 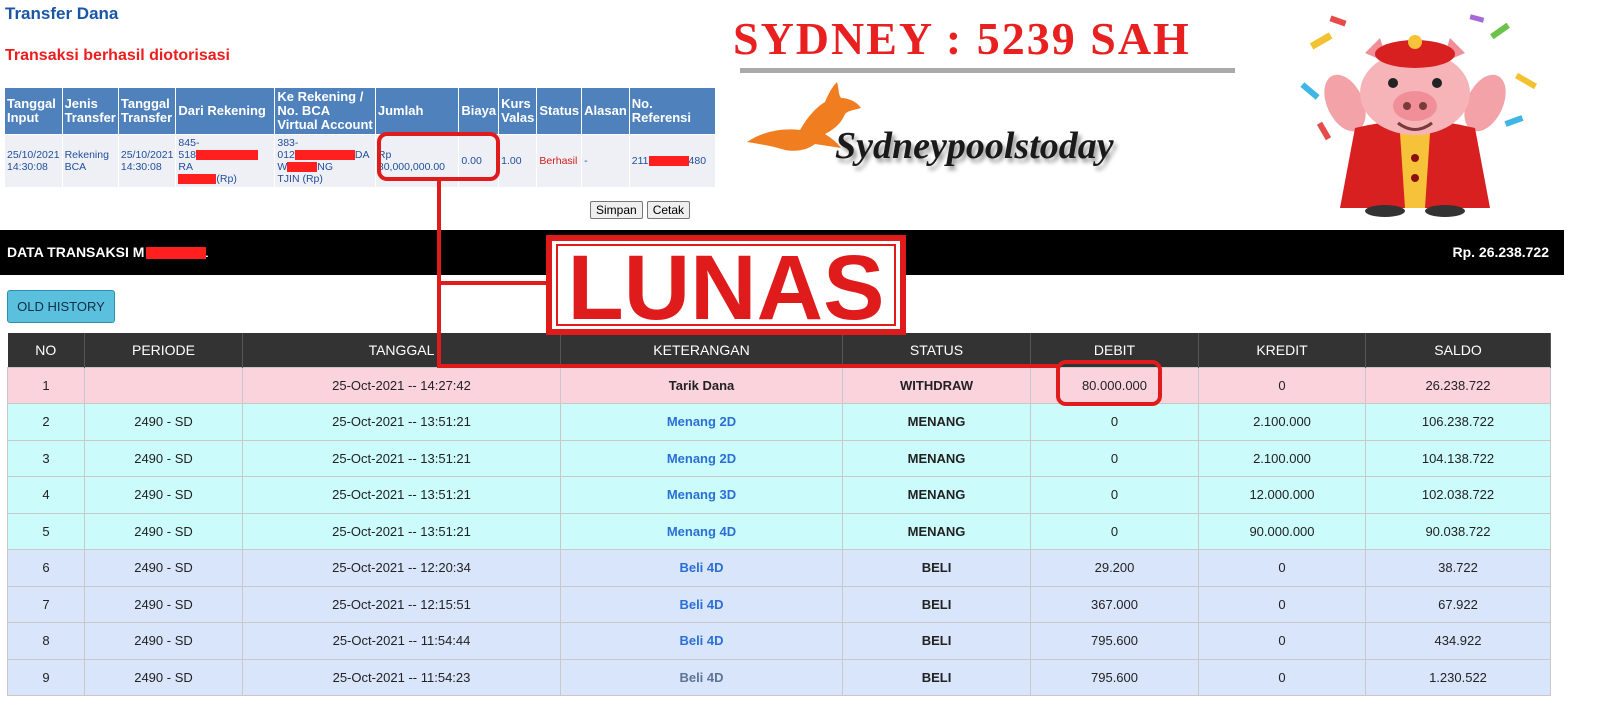 What do you see at coordinates (46, 604) in the screenshot?
I see `cell-no: 7` at bounding box center [46, 604].